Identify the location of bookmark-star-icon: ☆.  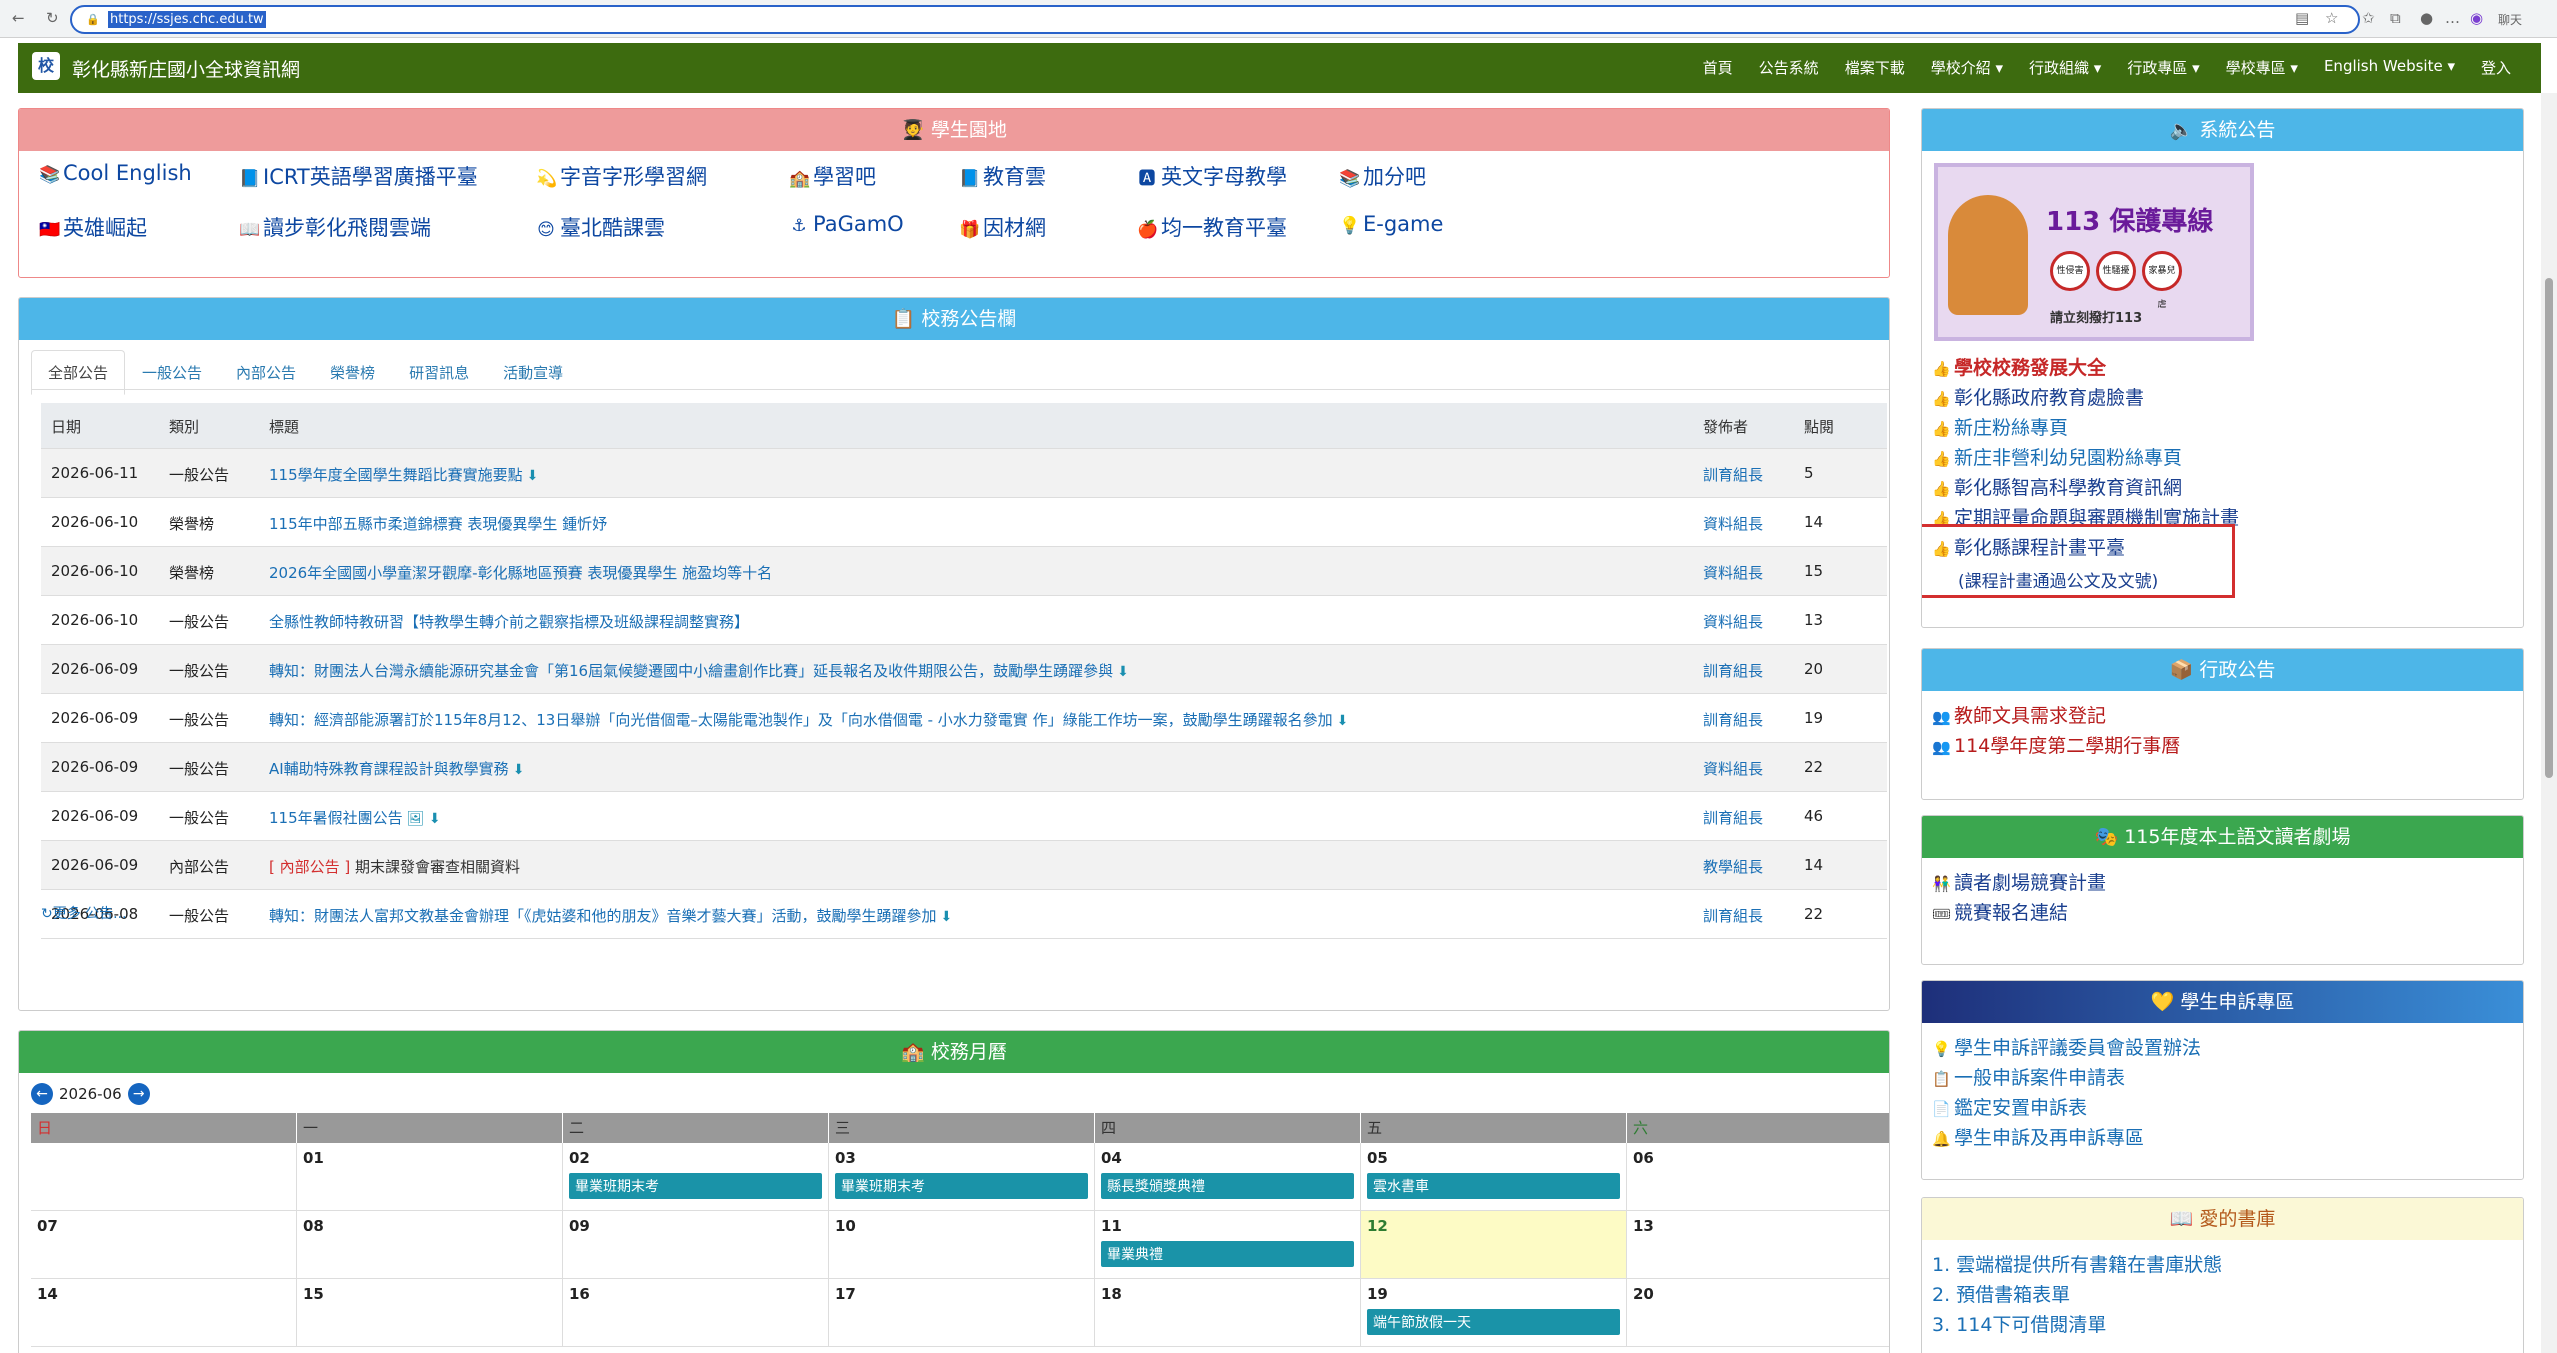
(2331, 18).